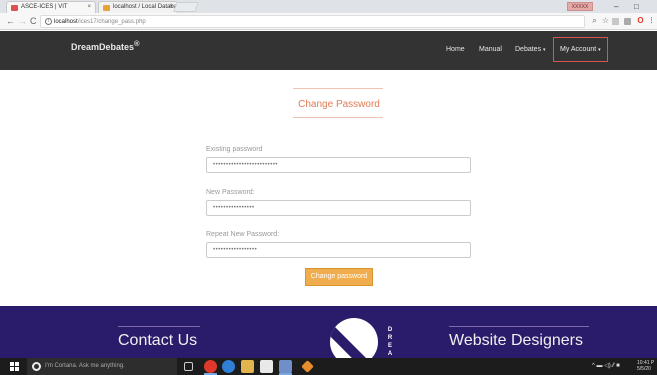 The height and width of the screenshot is (375, 657). Describe the element at coordinates (14, 8) in the screenshot. I see `site-favicon-icon` at that location.